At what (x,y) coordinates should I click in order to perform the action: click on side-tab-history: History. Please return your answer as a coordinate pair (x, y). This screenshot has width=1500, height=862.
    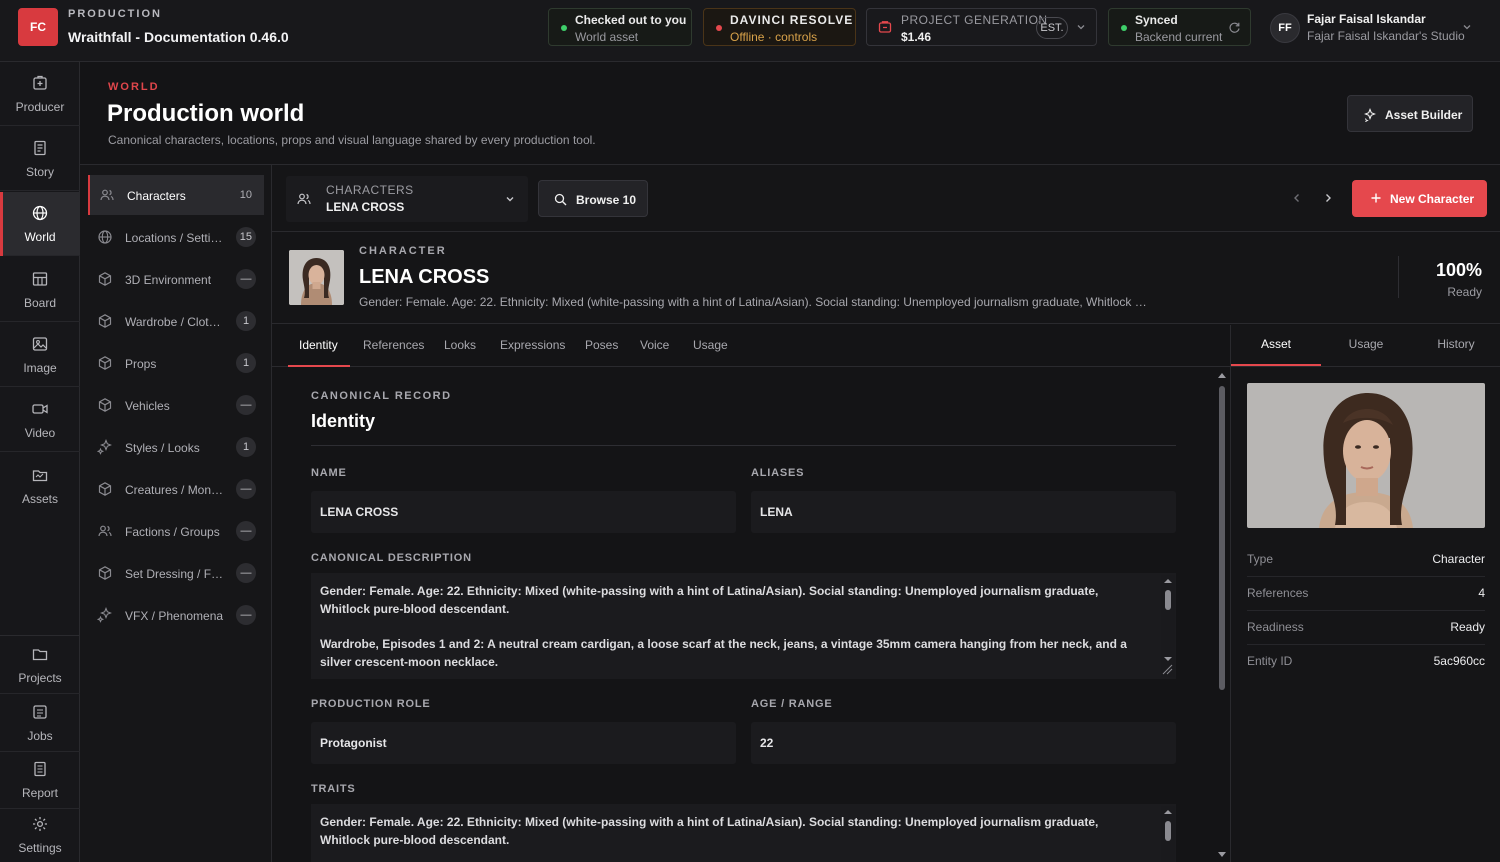
    Looking at the image, I should click on (1455, 344).